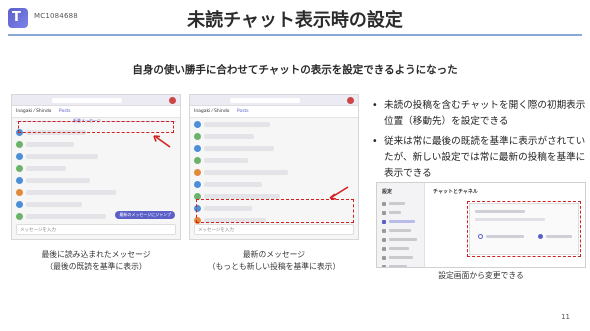 This screenshot has height=331, width=590. What do you see at coordinates (565, 317) in the screenshot?
I see `page-number: 11` at bounding box center [565, 317].